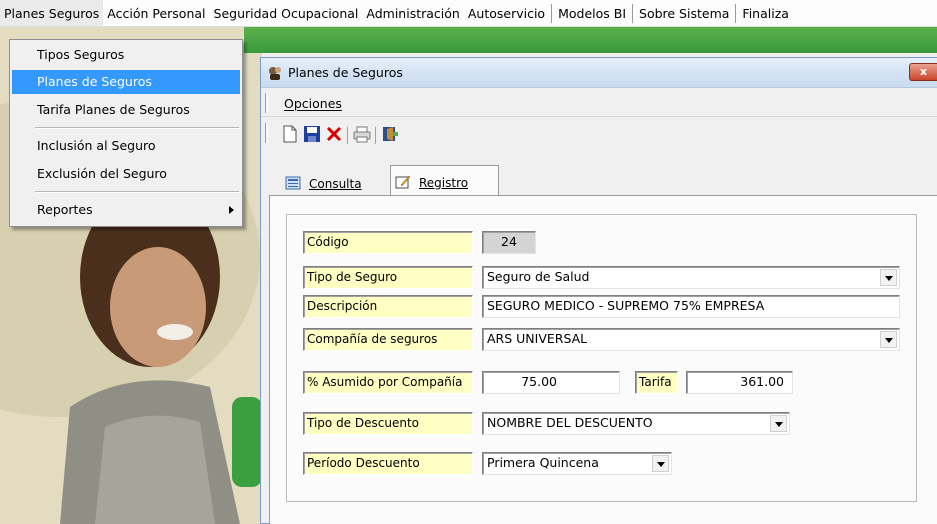  I want to click on tarifa-field: 361.00, so click(739, 382).